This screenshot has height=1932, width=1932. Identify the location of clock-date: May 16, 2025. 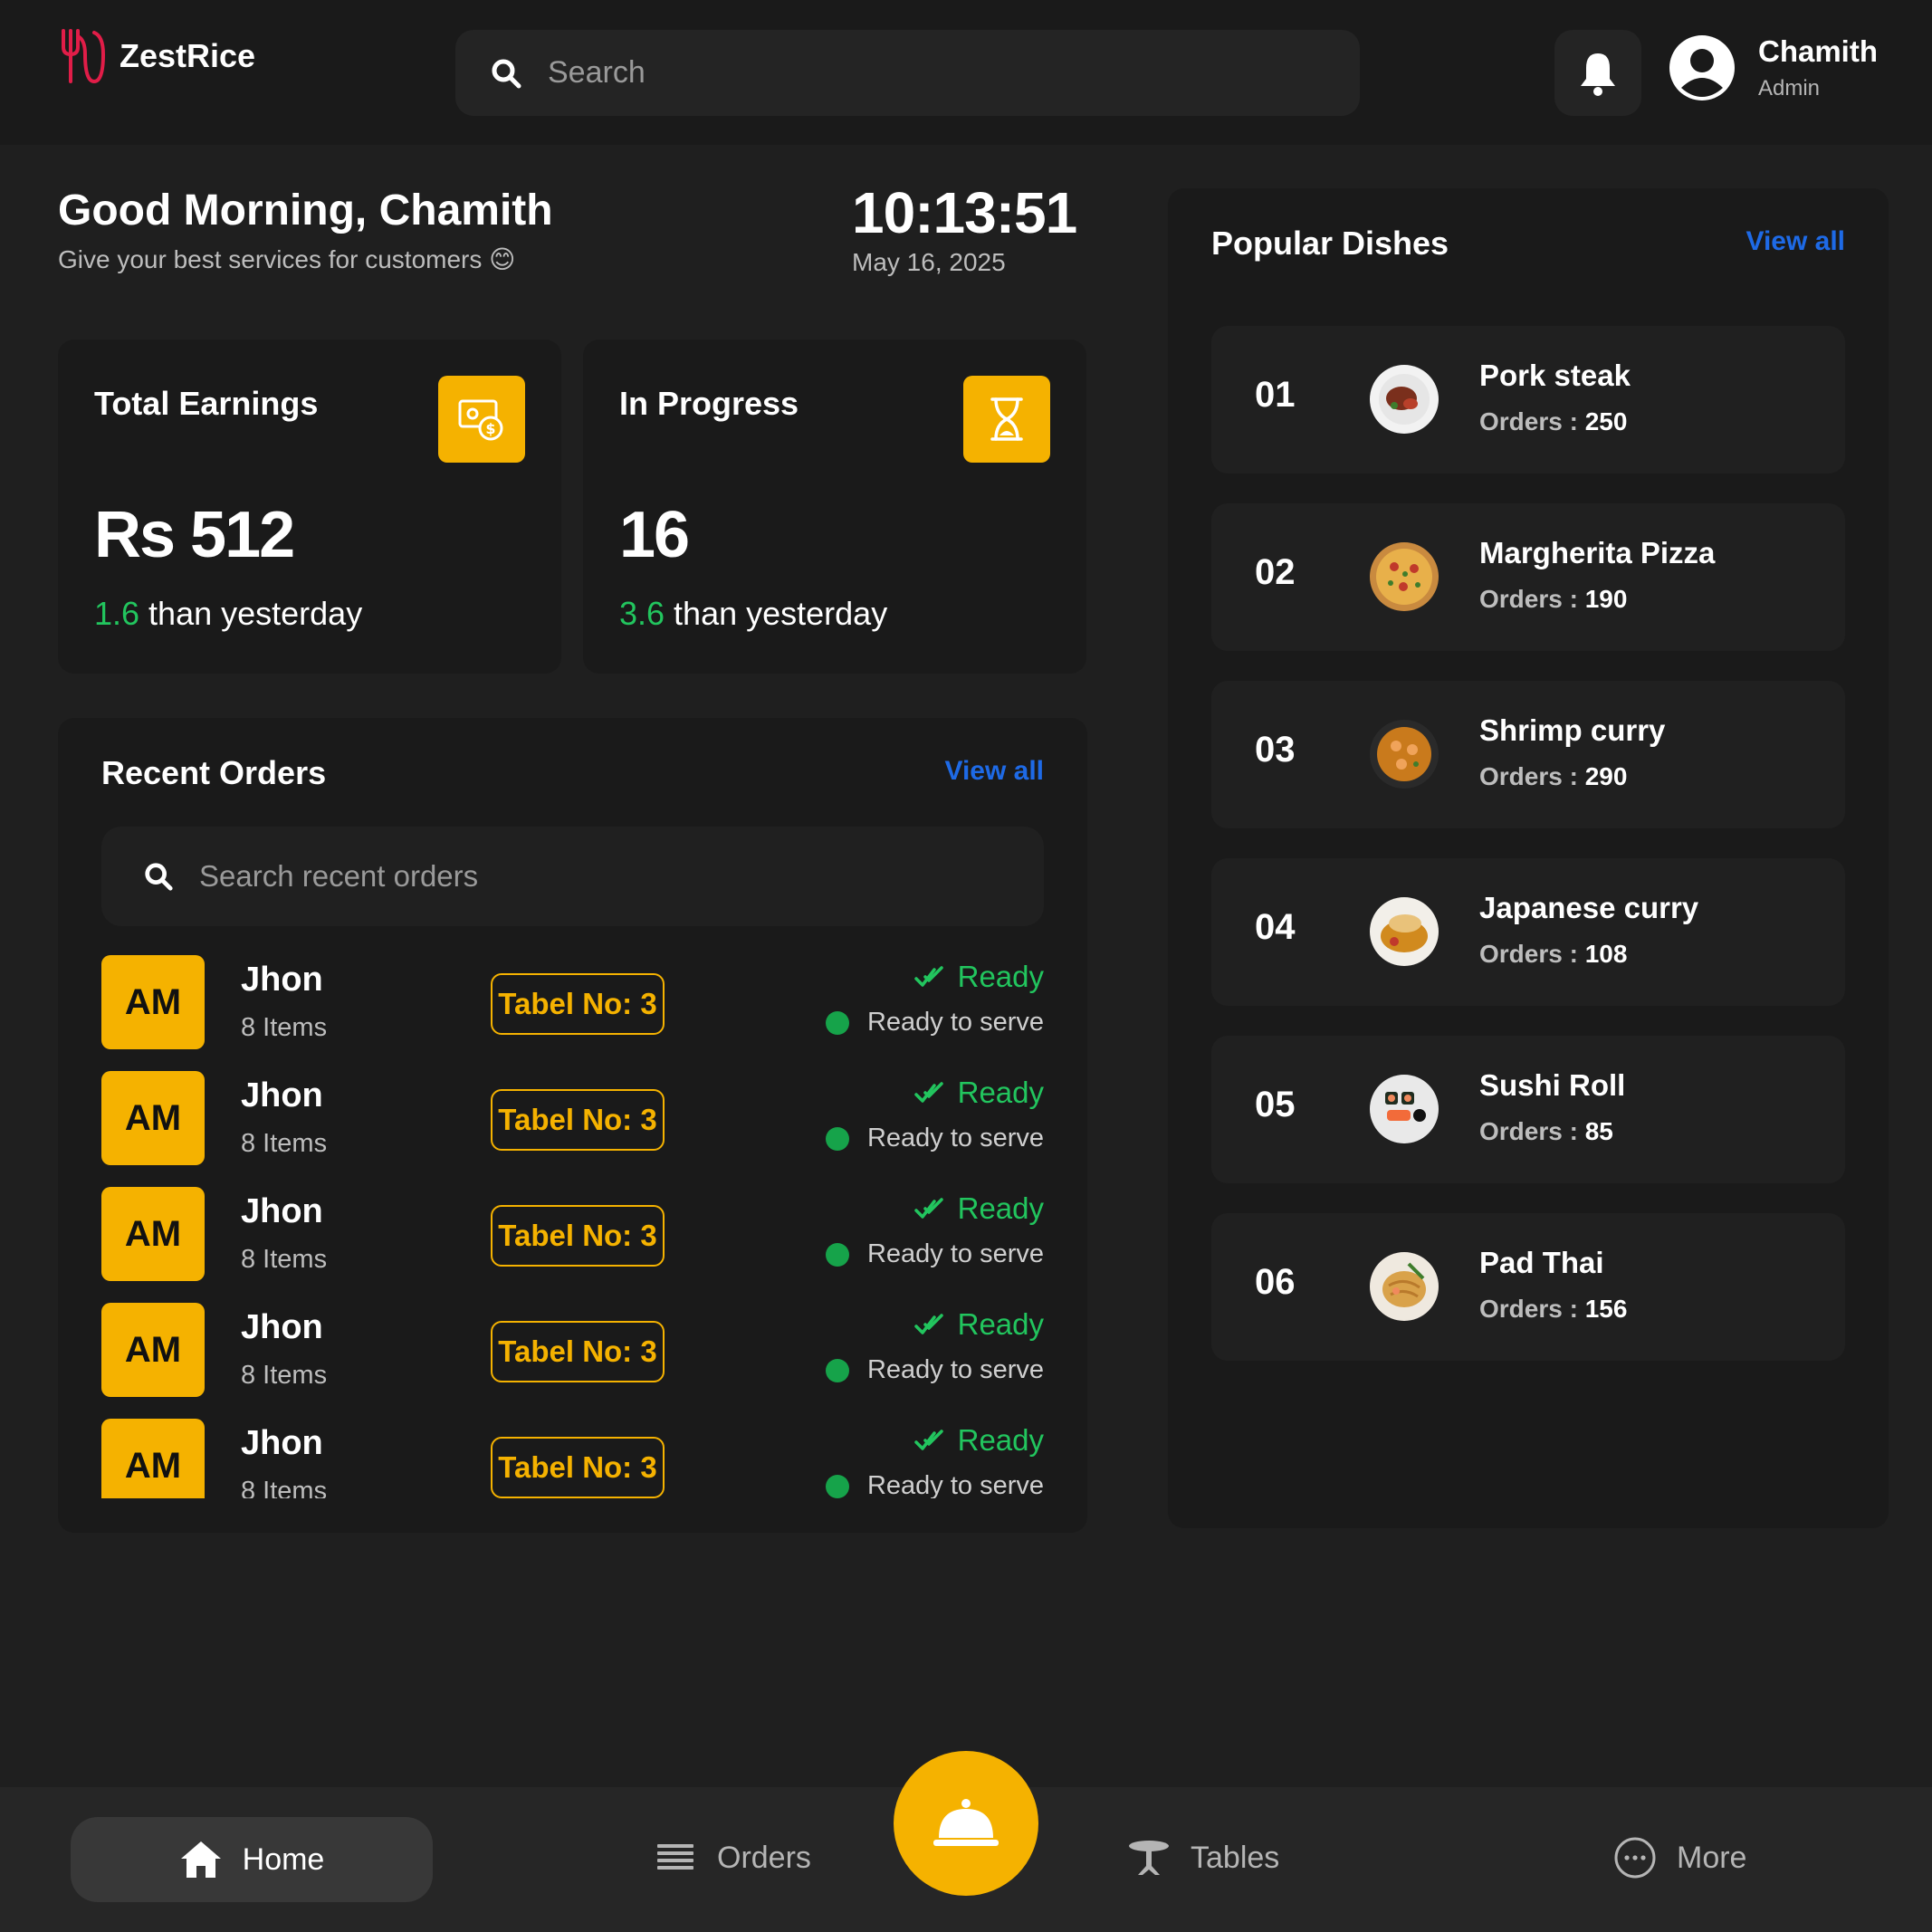
(929, 262).